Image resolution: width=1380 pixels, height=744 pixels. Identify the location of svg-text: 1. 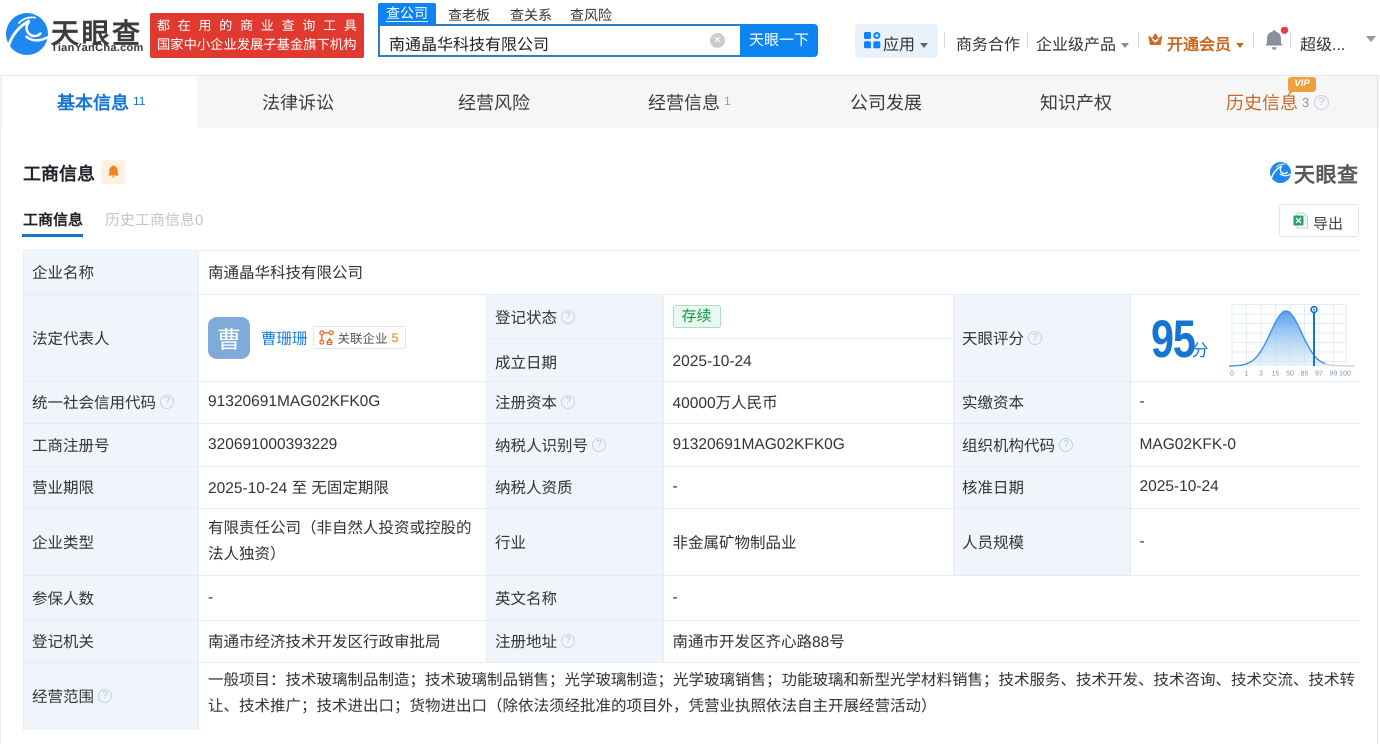
(1246, 374).